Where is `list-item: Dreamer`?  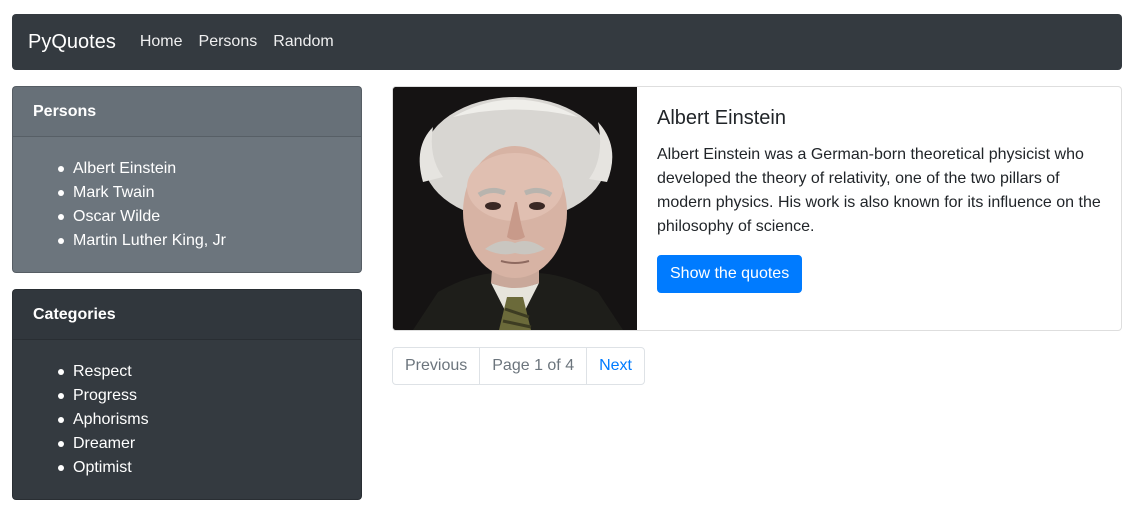 list-item: Dreamer is located at coordinates (209, 444).